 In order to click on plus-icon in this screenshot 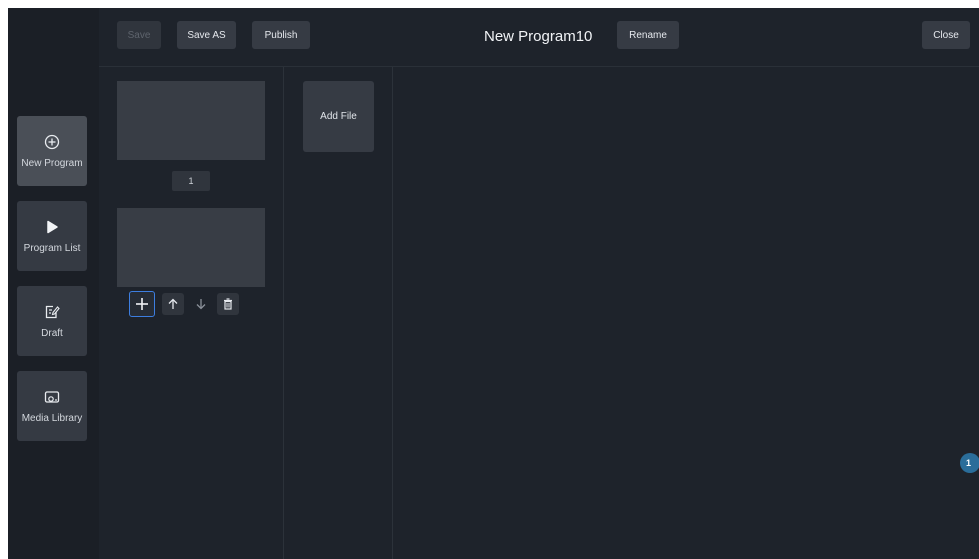, I will do `click(142, 304)`.